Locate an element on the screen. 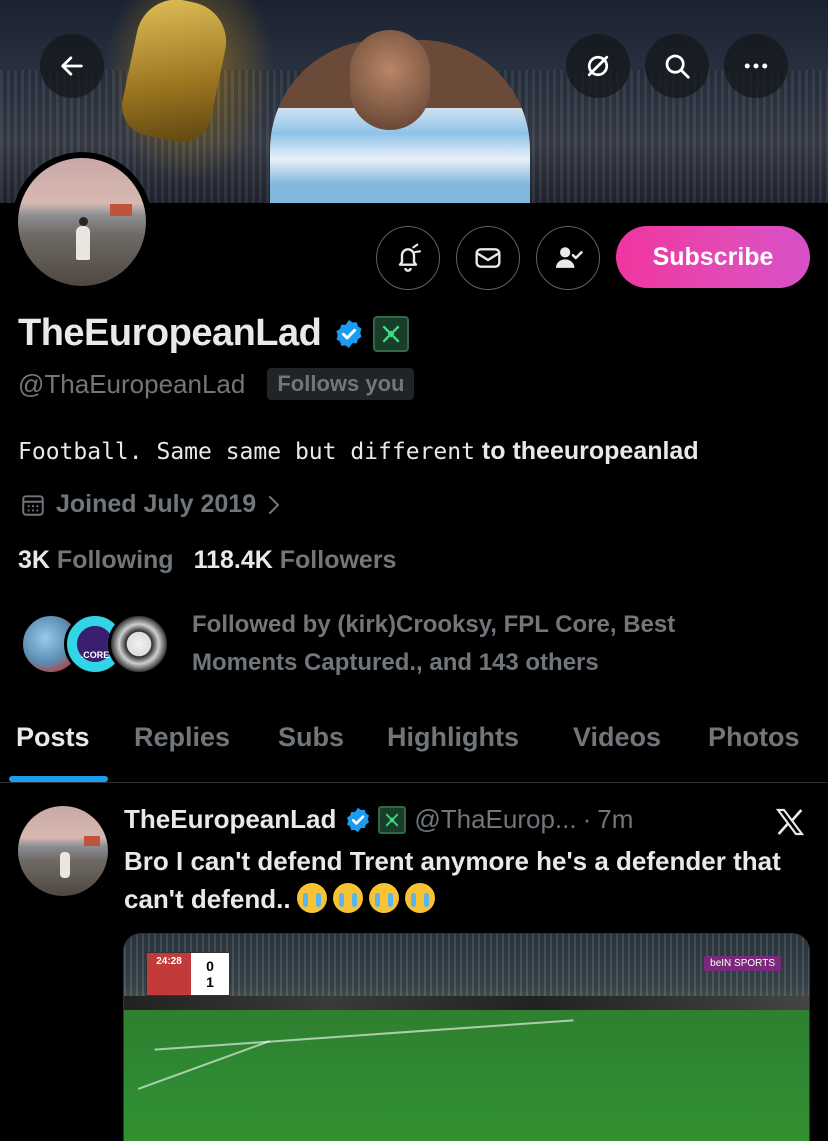 This screenshot has height=1141, width=828. followed-by-avatar is located at coordinates (139, 644).